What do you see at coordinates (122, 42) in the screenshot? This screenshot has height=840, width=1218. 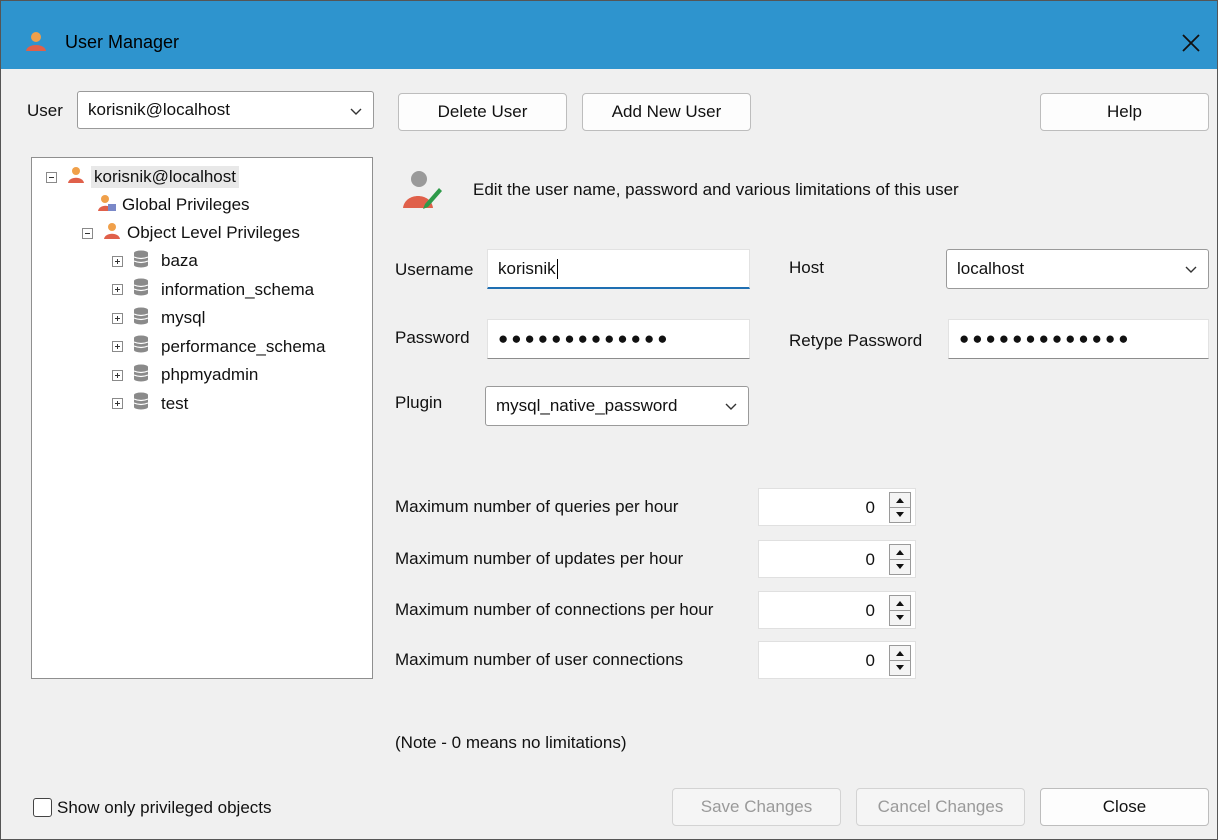 I see `window-title: User Manager` at bounding box center [122, 42].